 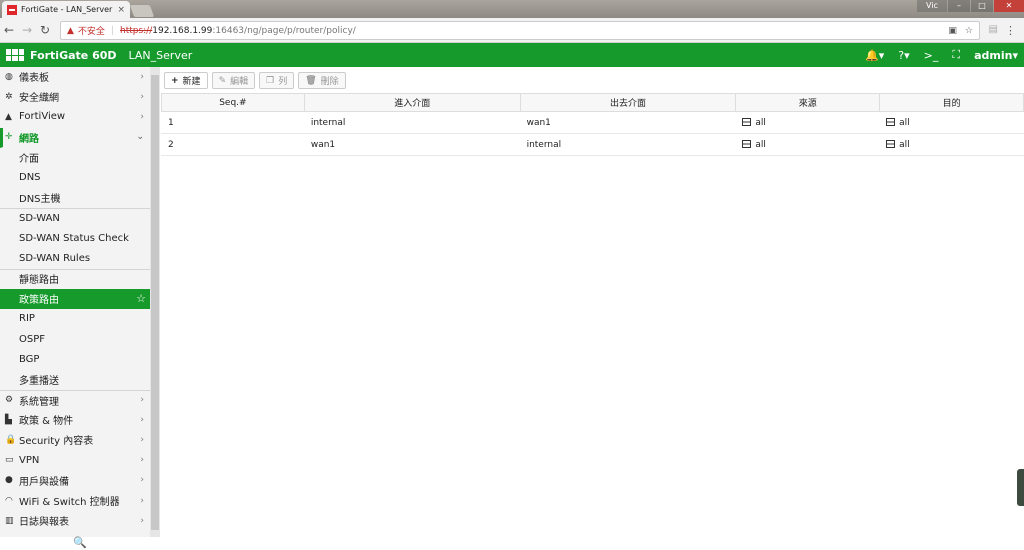 What do you see at coordinates (75, 77) in the screenshot?
I see `sidebar-item-dashboard: ◍ 儀表板 ›` at bounding box center [75, 77].